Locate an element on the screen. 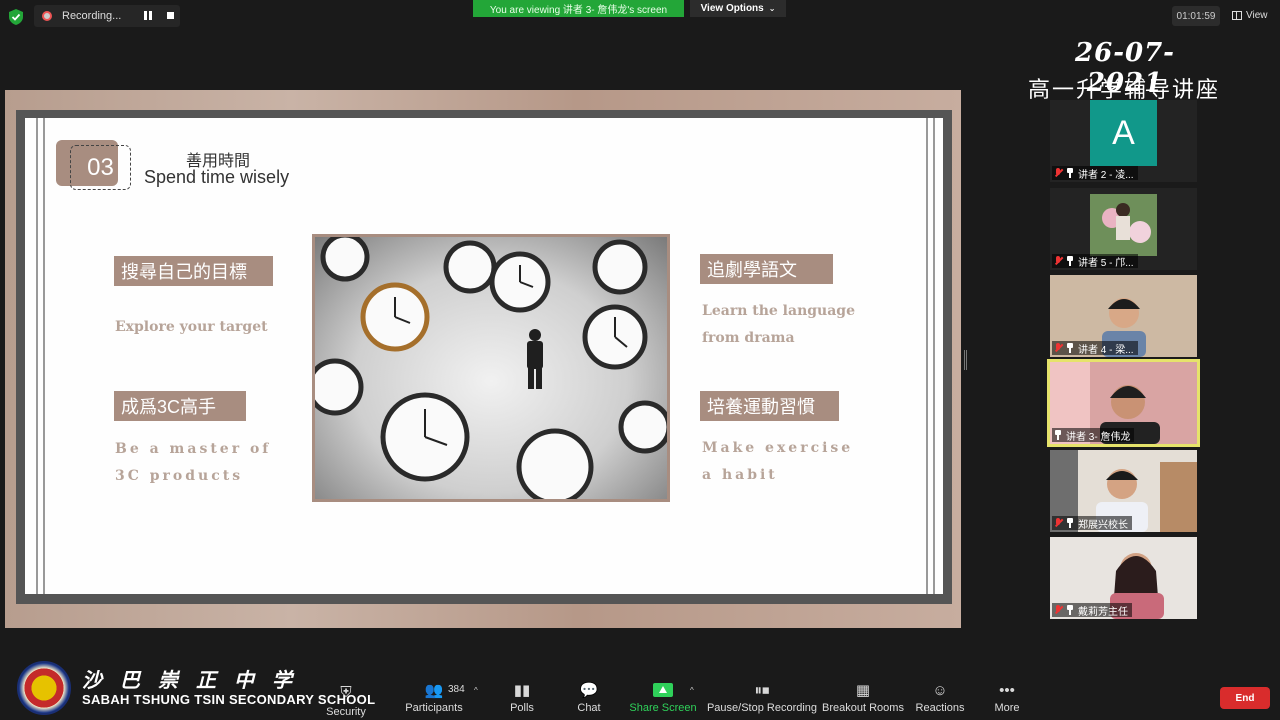  participant-name-tag: 郑展兴校长 is located at coordinates (1092, 523).